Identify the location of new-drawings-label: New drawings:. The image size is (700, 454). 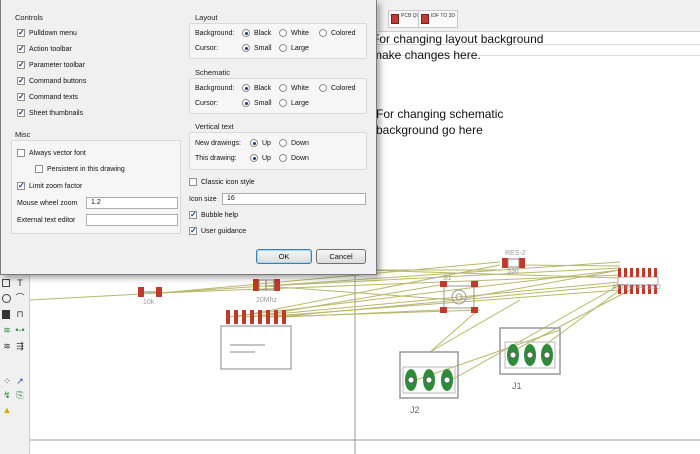
(218, 143).